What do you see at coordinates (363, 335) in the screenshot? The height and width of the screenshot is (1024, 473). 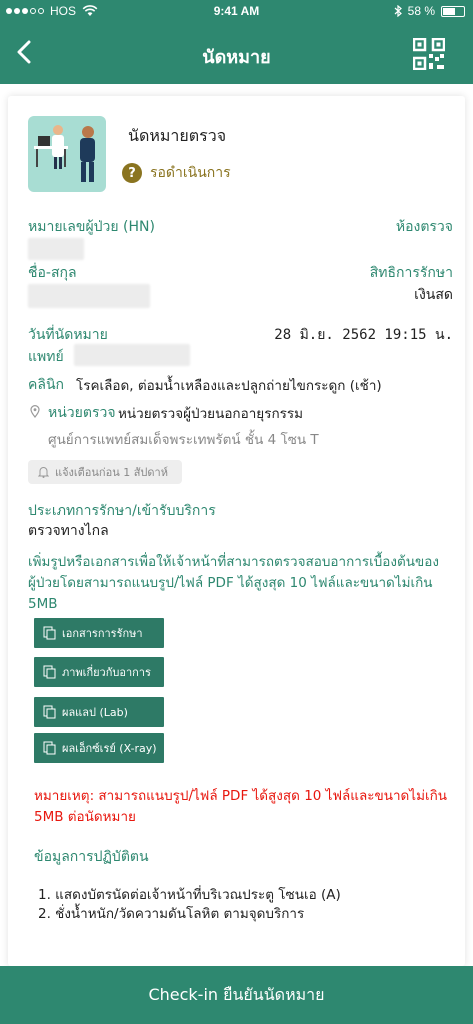 I see `date-value: 28 มิ.ย. 2562 19:15 น.` at bounding box center [363, 335].